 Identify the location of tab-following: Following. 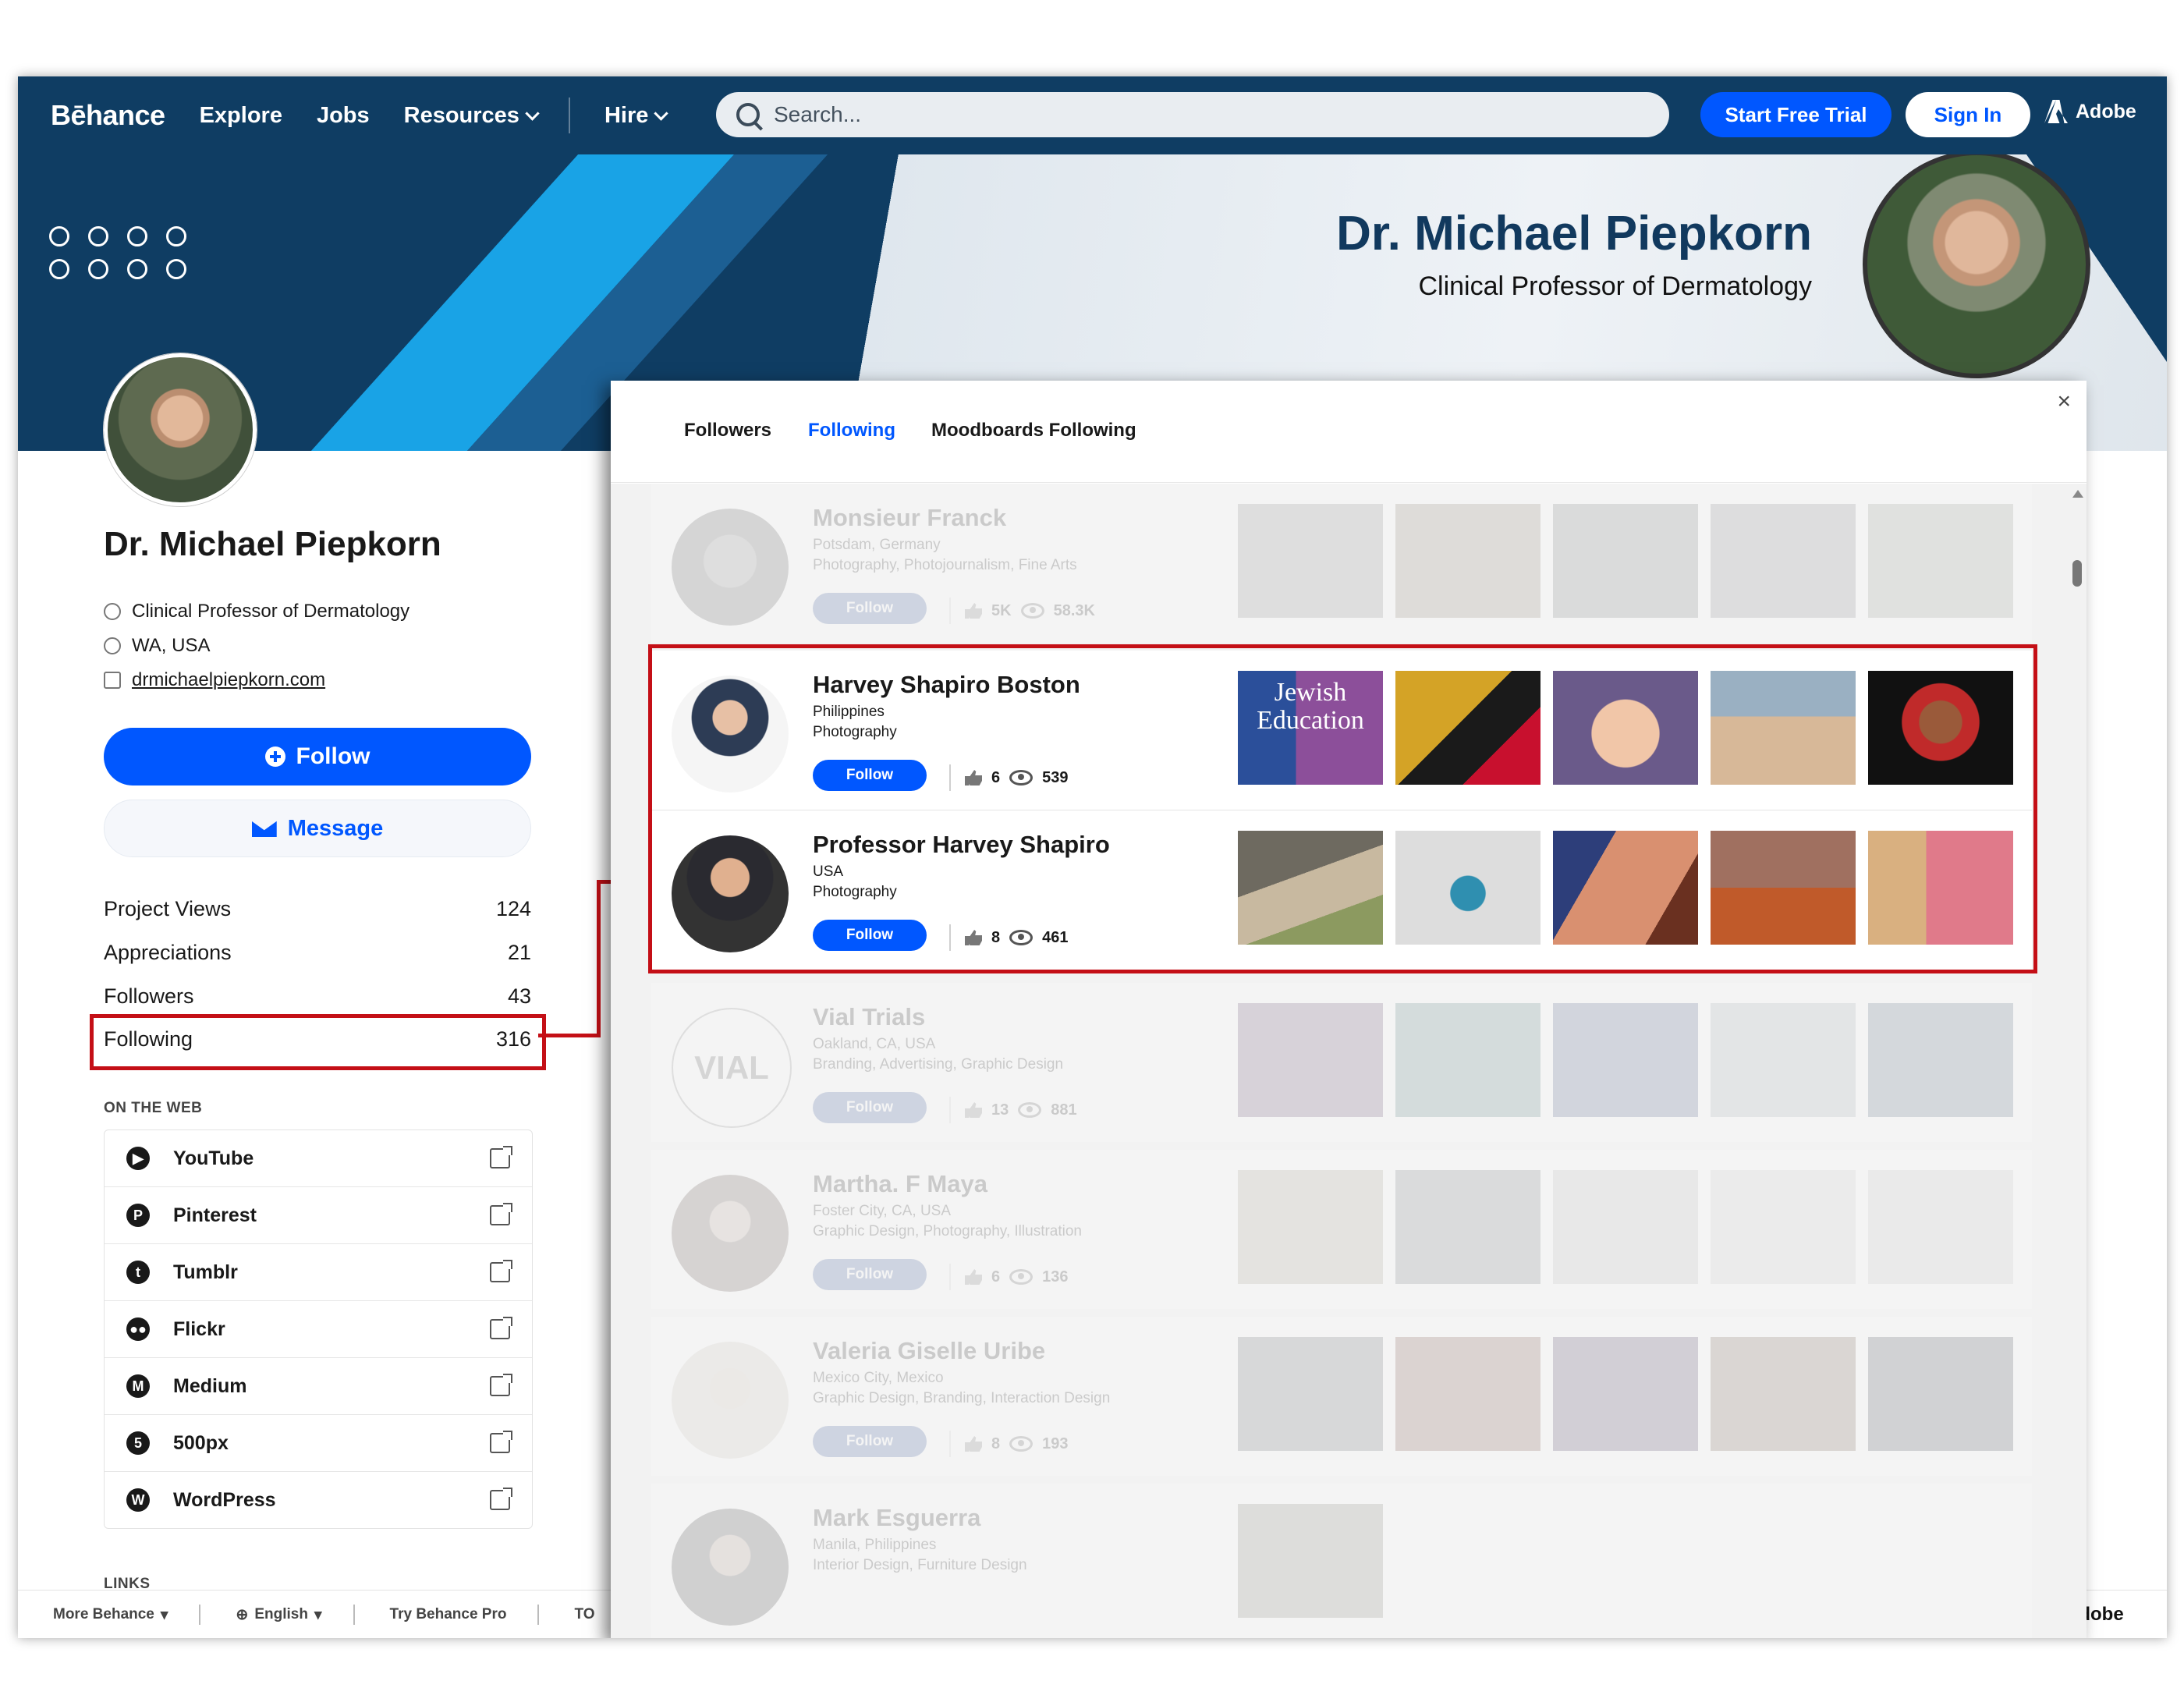
(852, 431).